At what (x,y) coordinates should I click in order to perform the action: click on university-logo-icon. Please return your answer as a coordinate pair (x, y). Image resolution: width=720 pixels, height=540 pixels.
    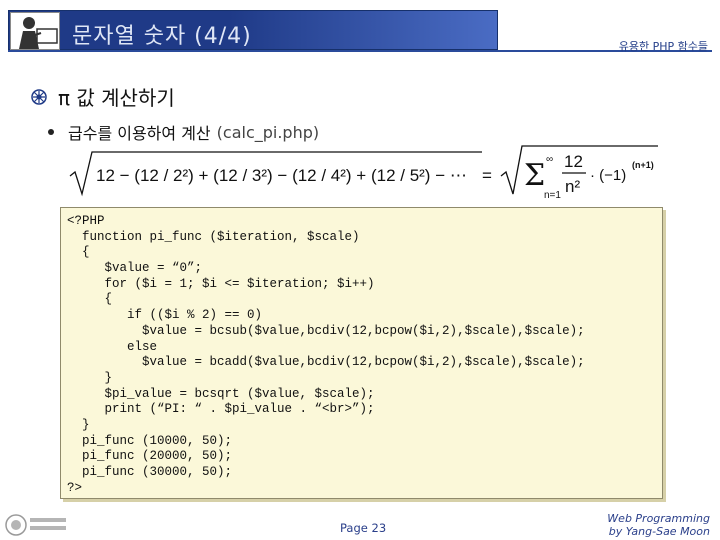
    Looking at the image, I should click on (37, 526).